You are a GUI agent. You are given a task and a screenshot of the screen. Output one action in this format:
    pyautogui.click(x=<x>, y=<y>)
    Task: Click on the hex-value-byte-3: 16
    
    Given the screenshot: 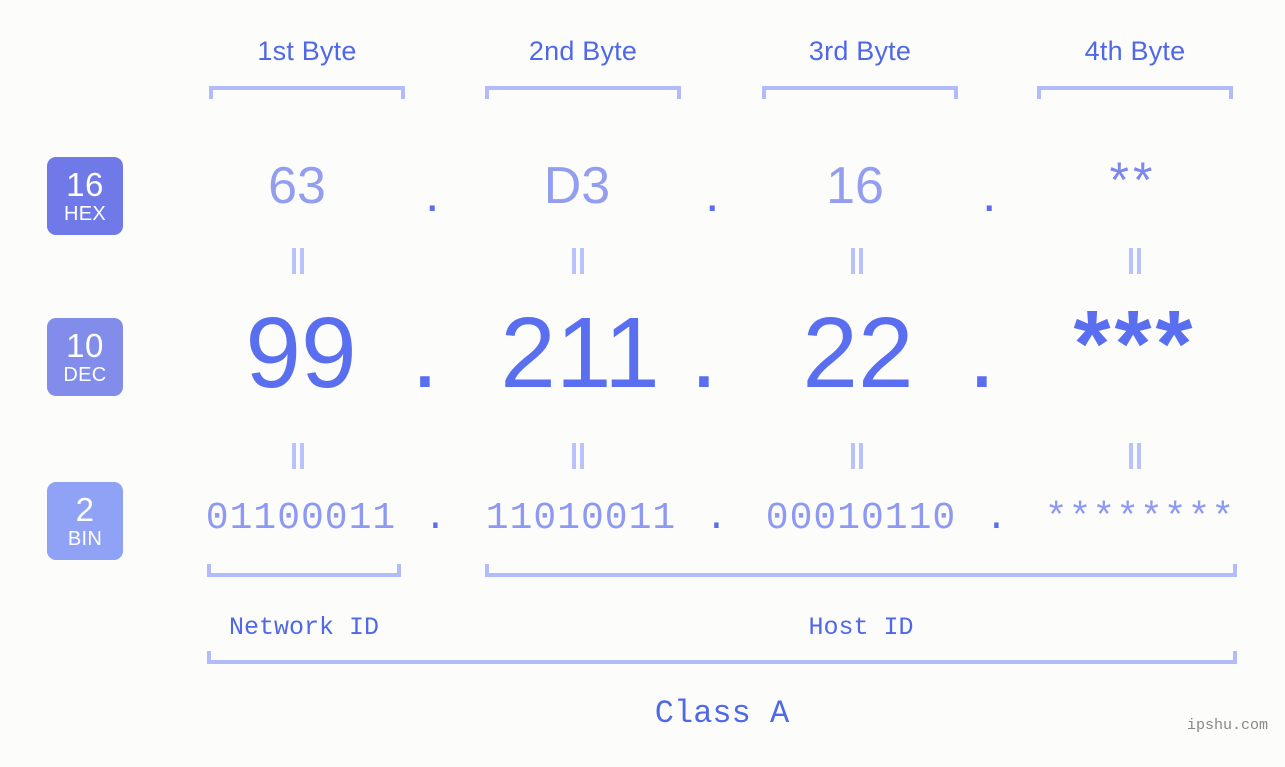 What is the action you would take?
    pyautogui.click(x=855, y=186)
    